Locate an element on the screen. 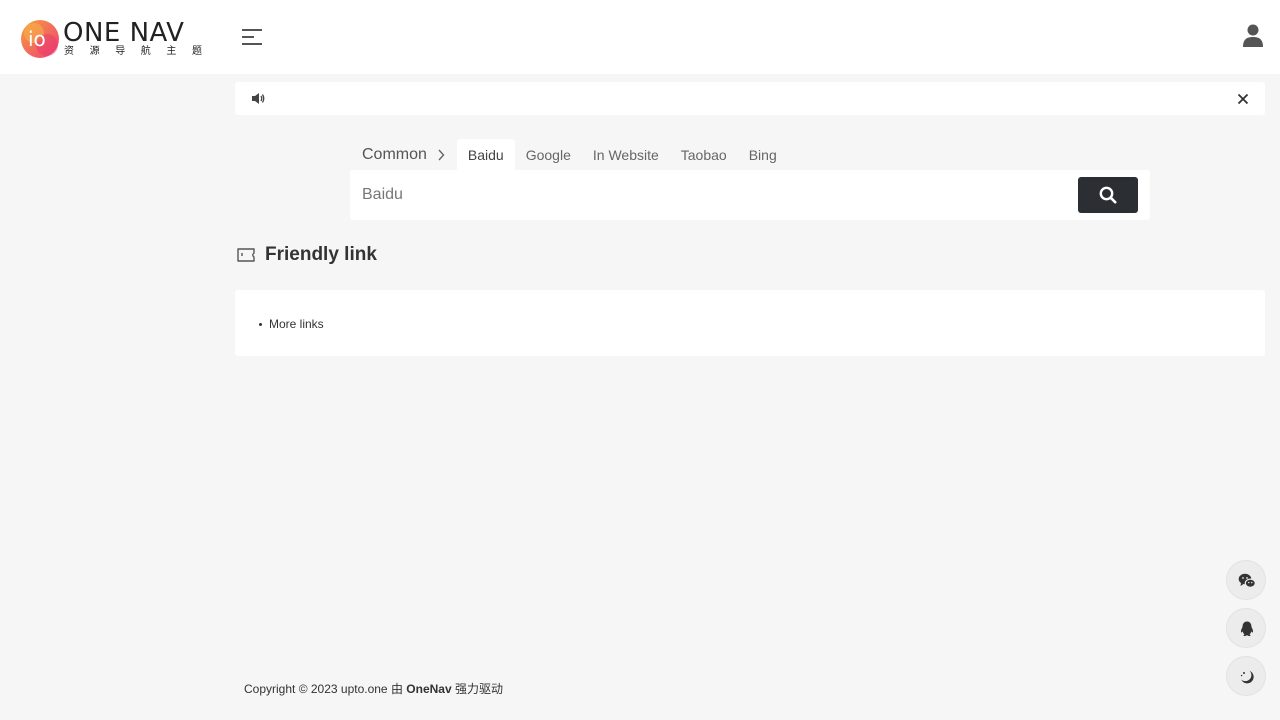  ticket-icon is located at coordinates (246, 255).